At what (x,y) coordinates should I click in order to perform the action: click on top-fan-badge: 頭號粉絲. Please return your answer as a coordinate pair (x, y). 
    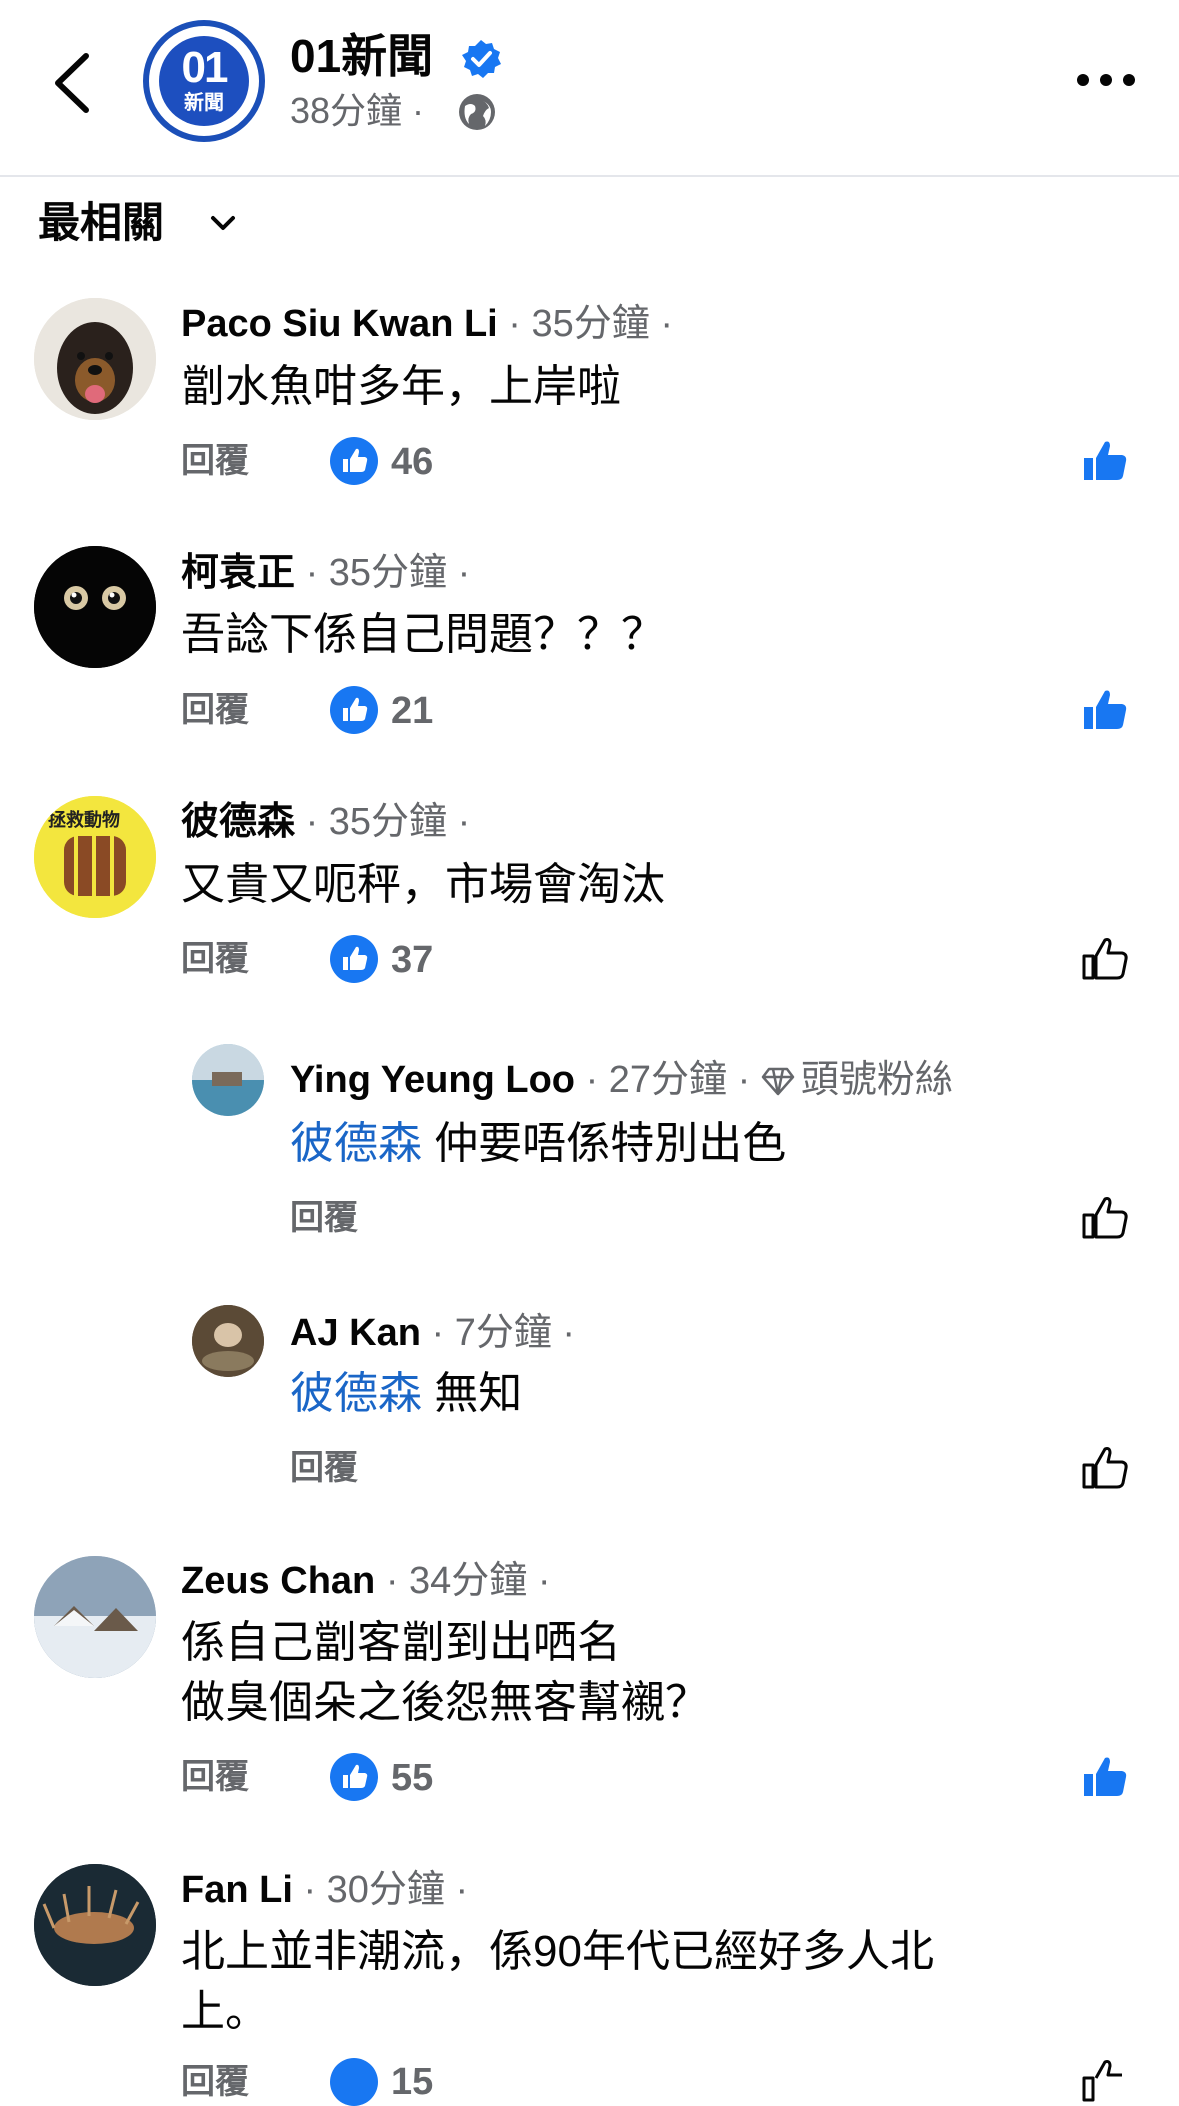
    Looking at the image, I should click on (857, 1080).